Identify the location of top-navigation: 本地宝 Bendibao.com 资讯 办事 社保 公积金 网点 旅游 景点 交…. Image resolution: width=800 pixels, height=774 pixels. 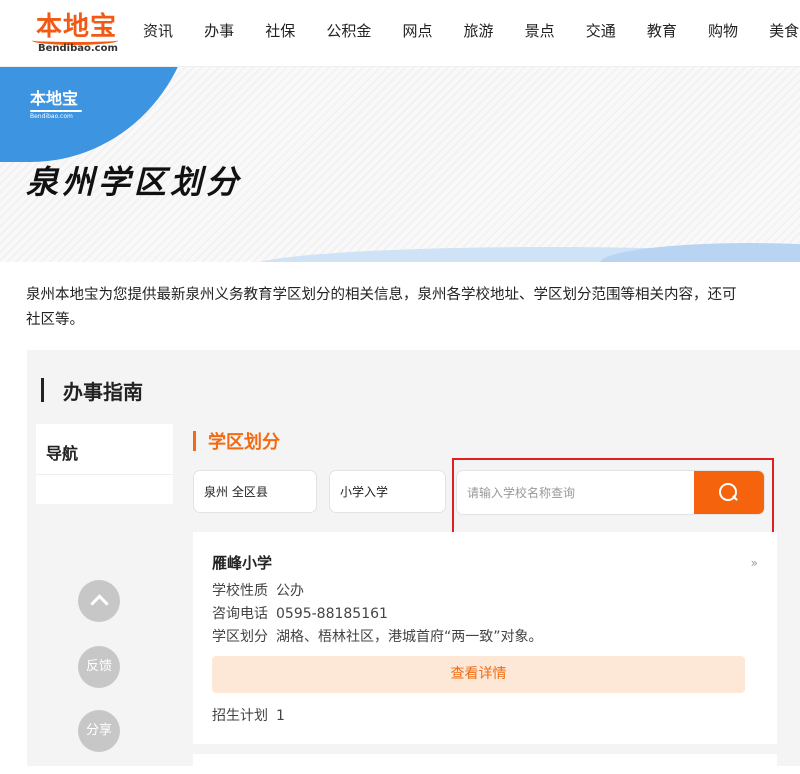
(400, 33).